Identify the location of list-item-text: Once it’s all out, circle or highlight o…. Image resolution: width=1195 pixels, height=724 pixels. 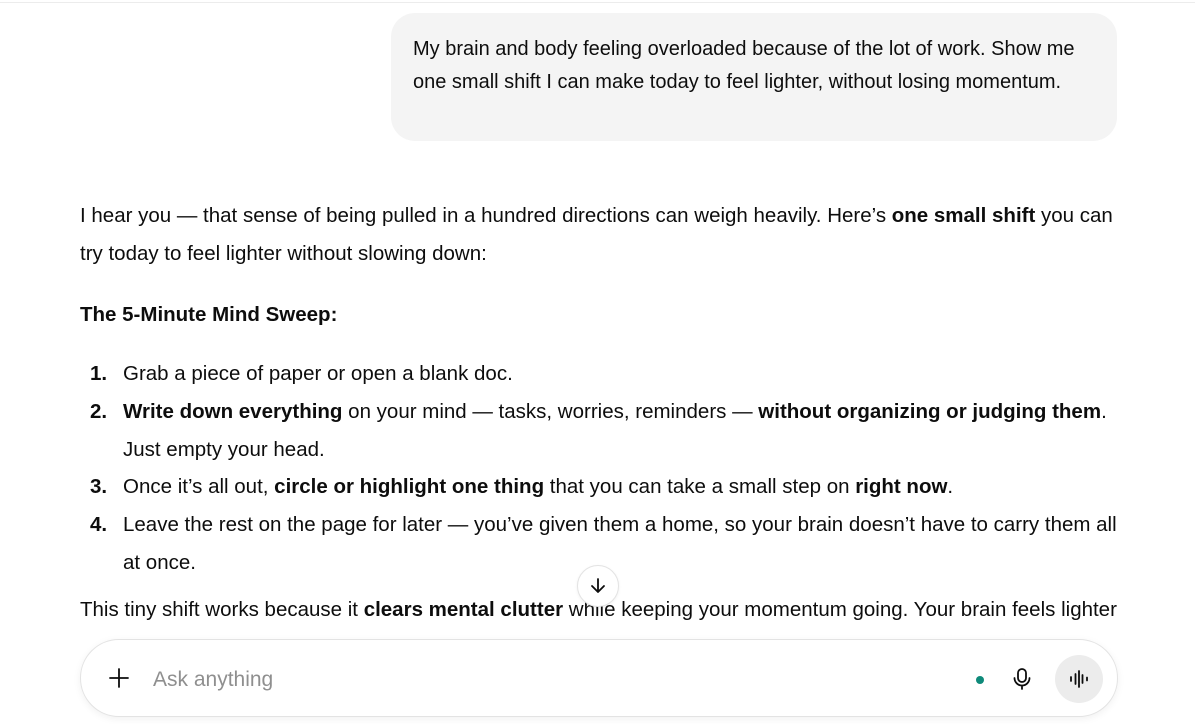
(538, 486).